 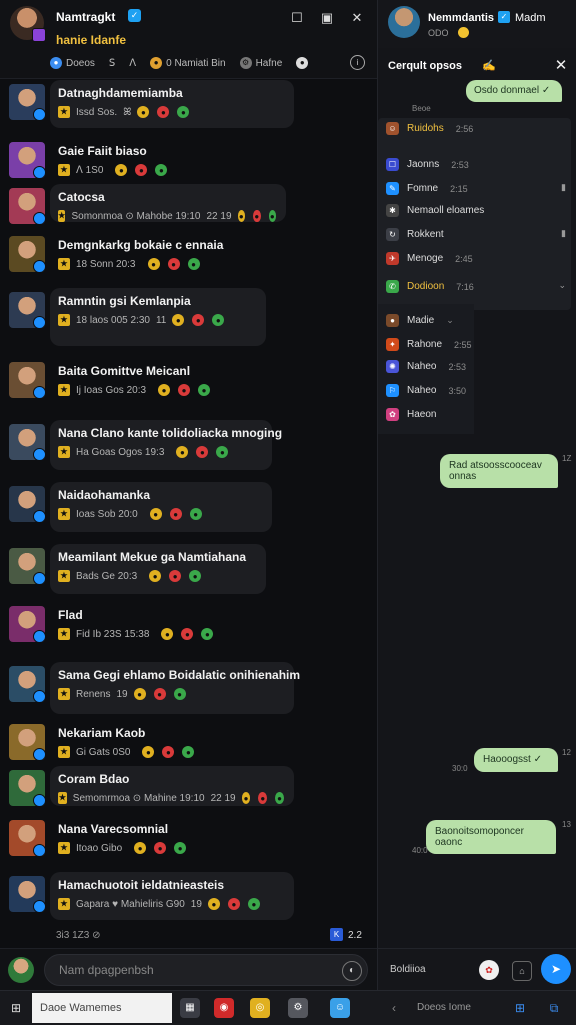 I want to click on menu-item: ✈ Menoge 2:45, so click(x=429, y=258).